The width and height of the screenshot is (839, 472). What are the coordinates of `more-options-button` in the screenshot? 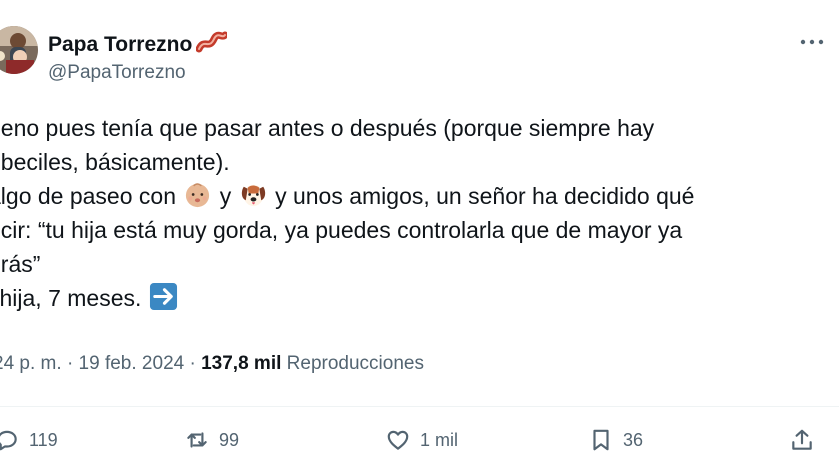 It's located at (812, 42).